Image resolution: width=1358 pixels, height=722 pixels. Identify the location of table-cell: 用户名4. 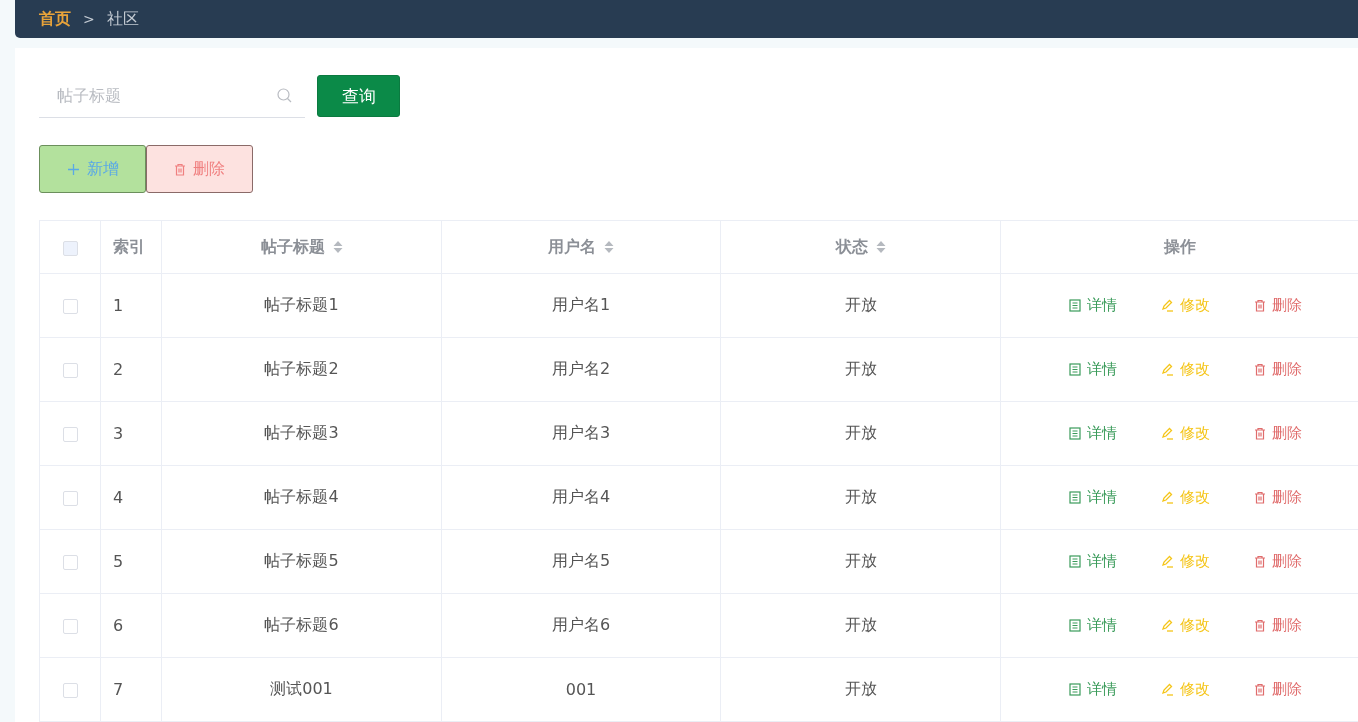
(581, 496).